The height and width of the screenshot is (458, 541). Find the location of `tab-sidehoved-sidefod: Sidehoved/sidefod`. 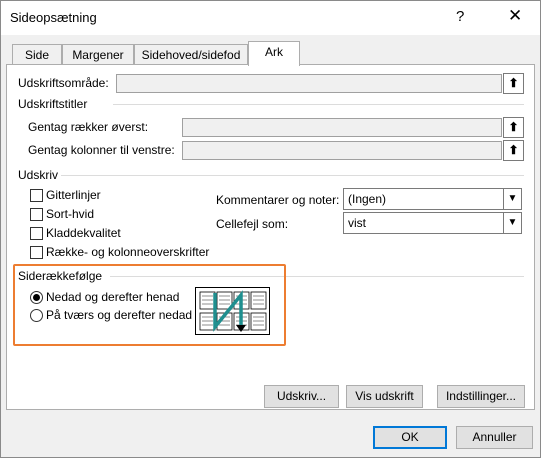

tab-sidehoved-sidefod: Sidehoved/sidefod is located at coordinates (191, 54).